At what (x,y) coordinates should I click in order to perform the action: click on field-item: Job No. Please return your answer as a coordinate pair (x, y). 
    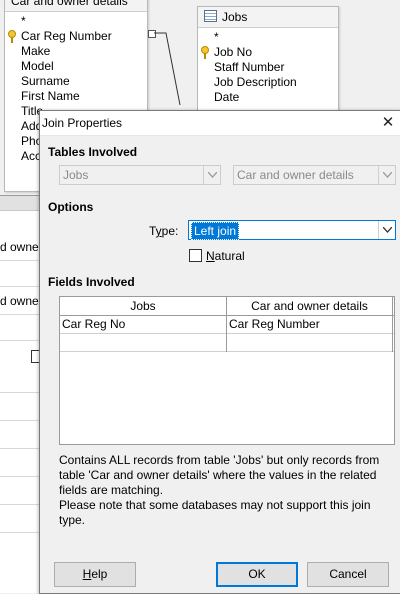
    Looking at the image, I should click on (268, 52).